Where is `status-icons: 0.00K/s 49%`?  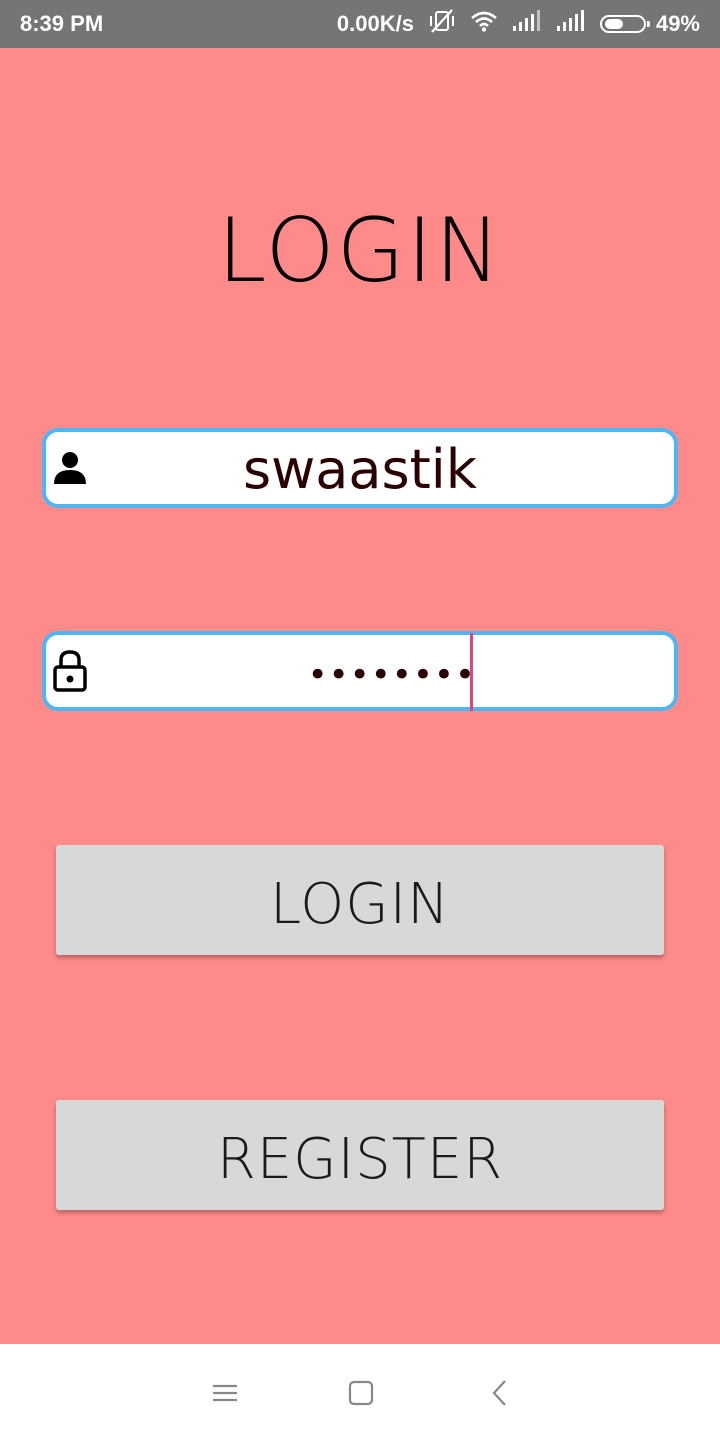
status-icons: 0.00K/s 49% is located at coordinates (518, 24).